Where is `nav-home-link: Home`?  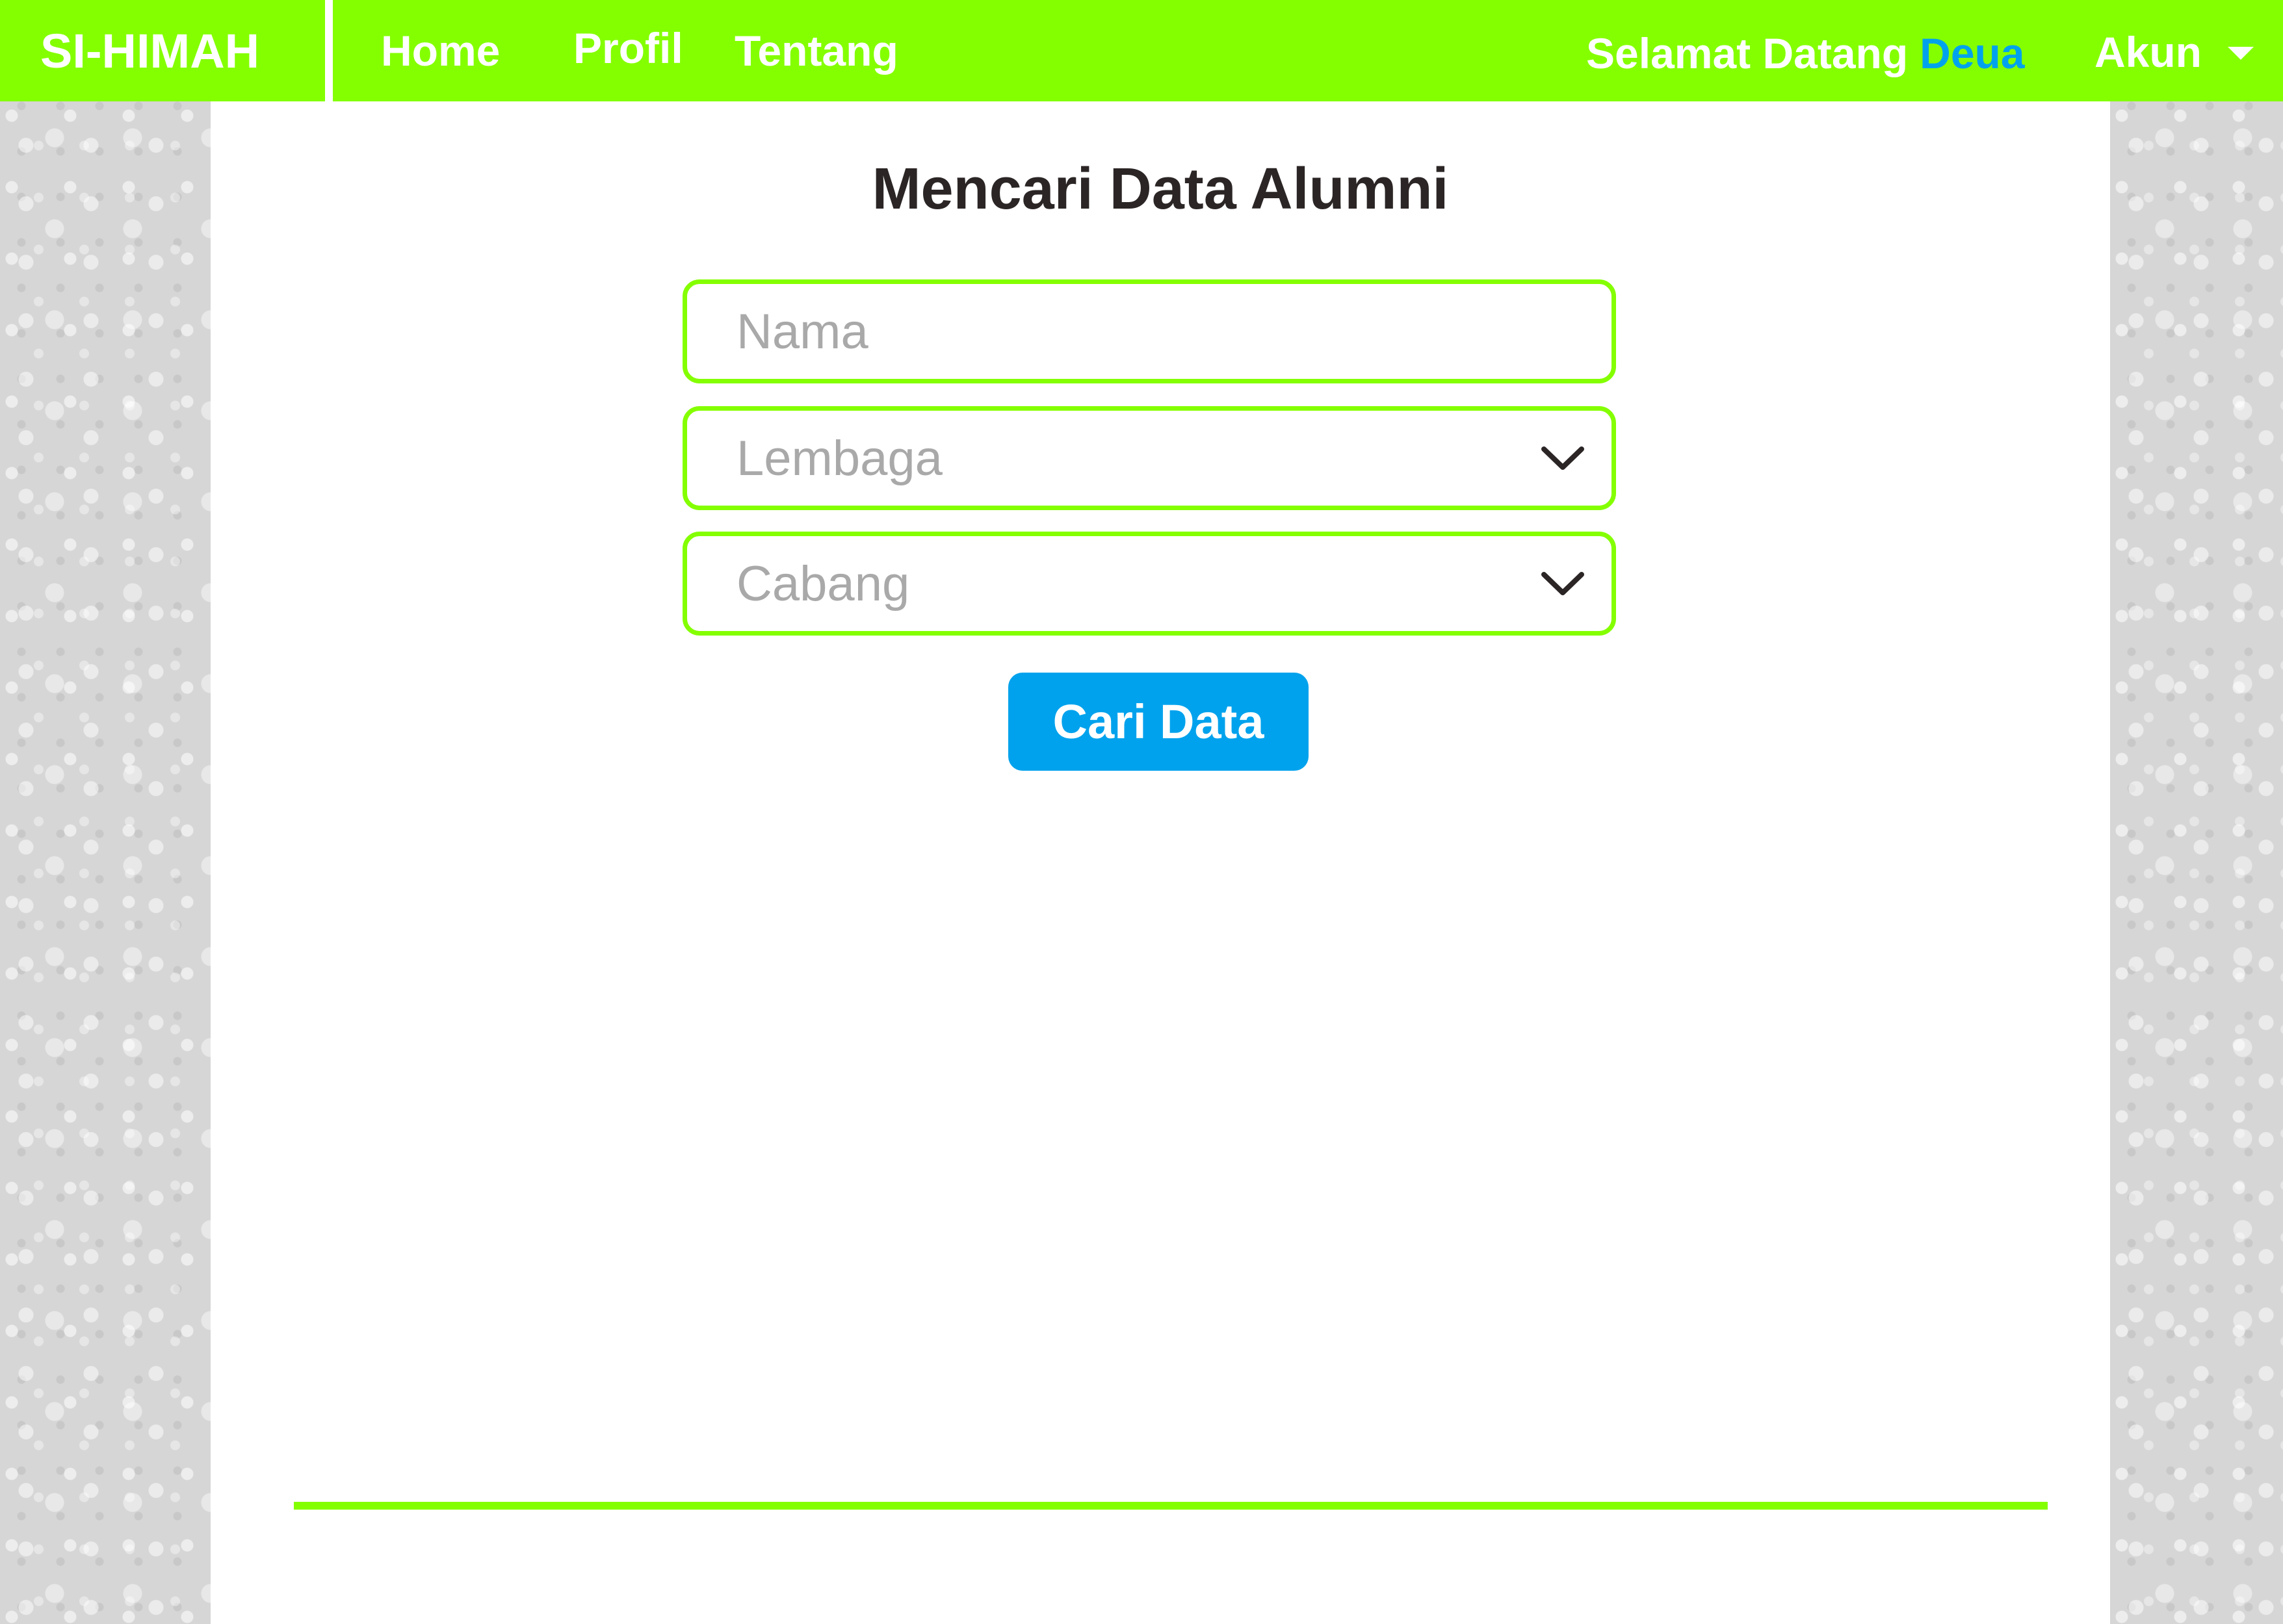
nav-home-link: Home is located at coordinates (440, 50).